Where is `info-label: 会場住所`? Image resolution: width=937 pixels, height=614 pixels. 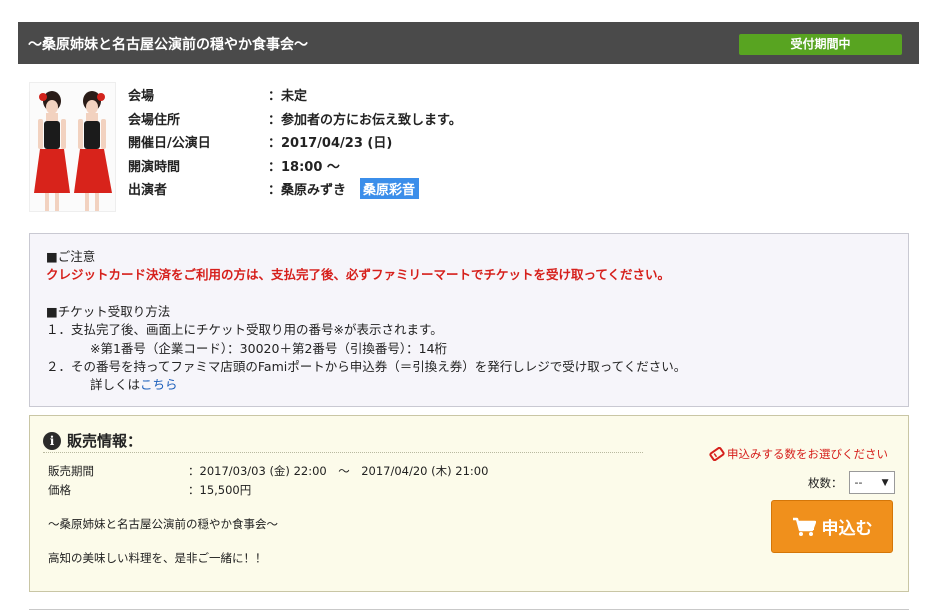 info-label: 会場住所 is located at coordinates (154, 120).